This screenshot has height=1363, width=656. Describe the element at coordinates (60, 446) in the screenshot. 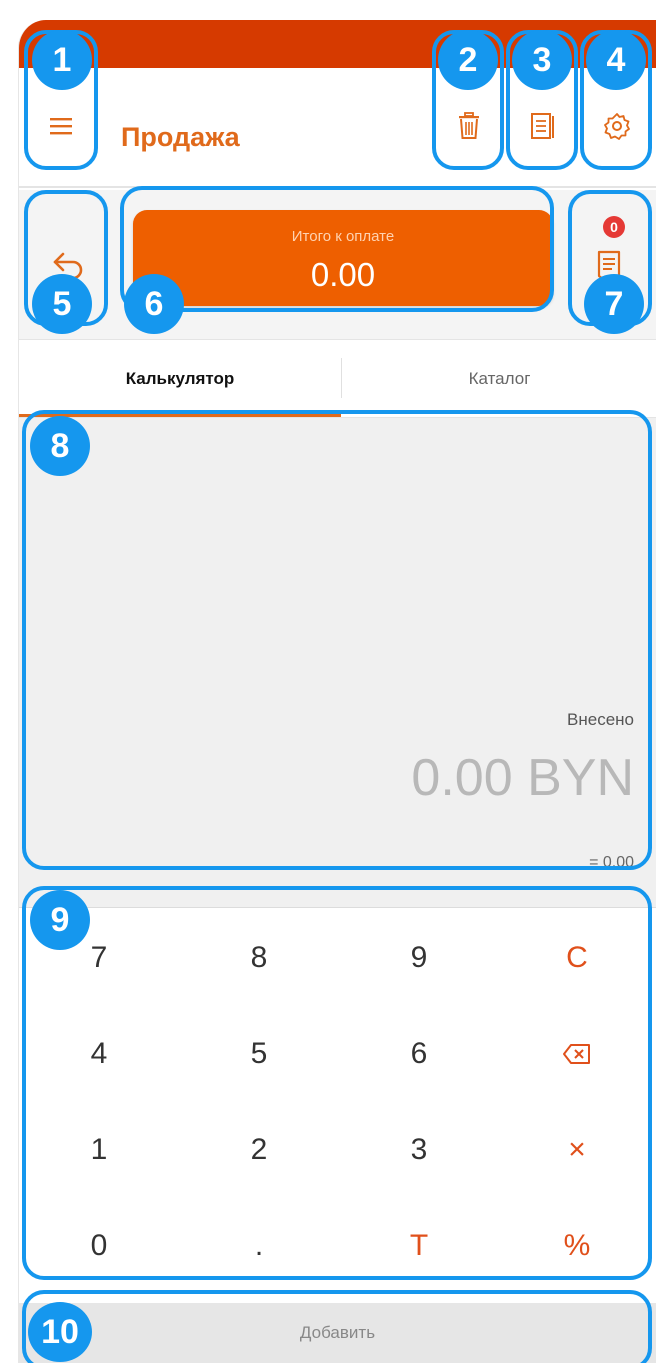

I see `callout-8: 8` at that location.